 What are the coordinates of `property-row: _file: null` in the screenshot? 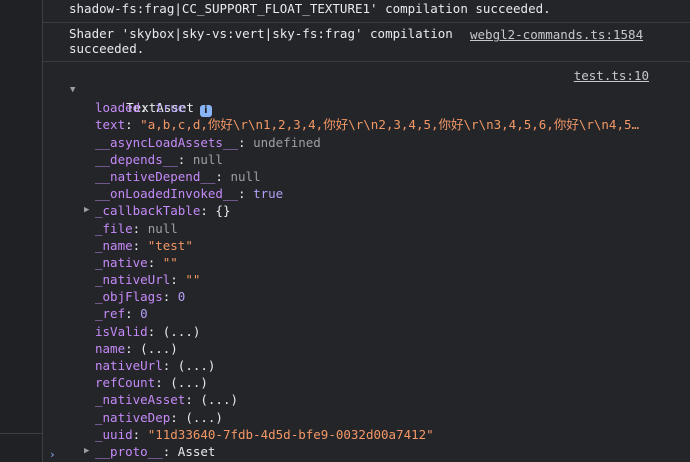 It's located at (366, 228).